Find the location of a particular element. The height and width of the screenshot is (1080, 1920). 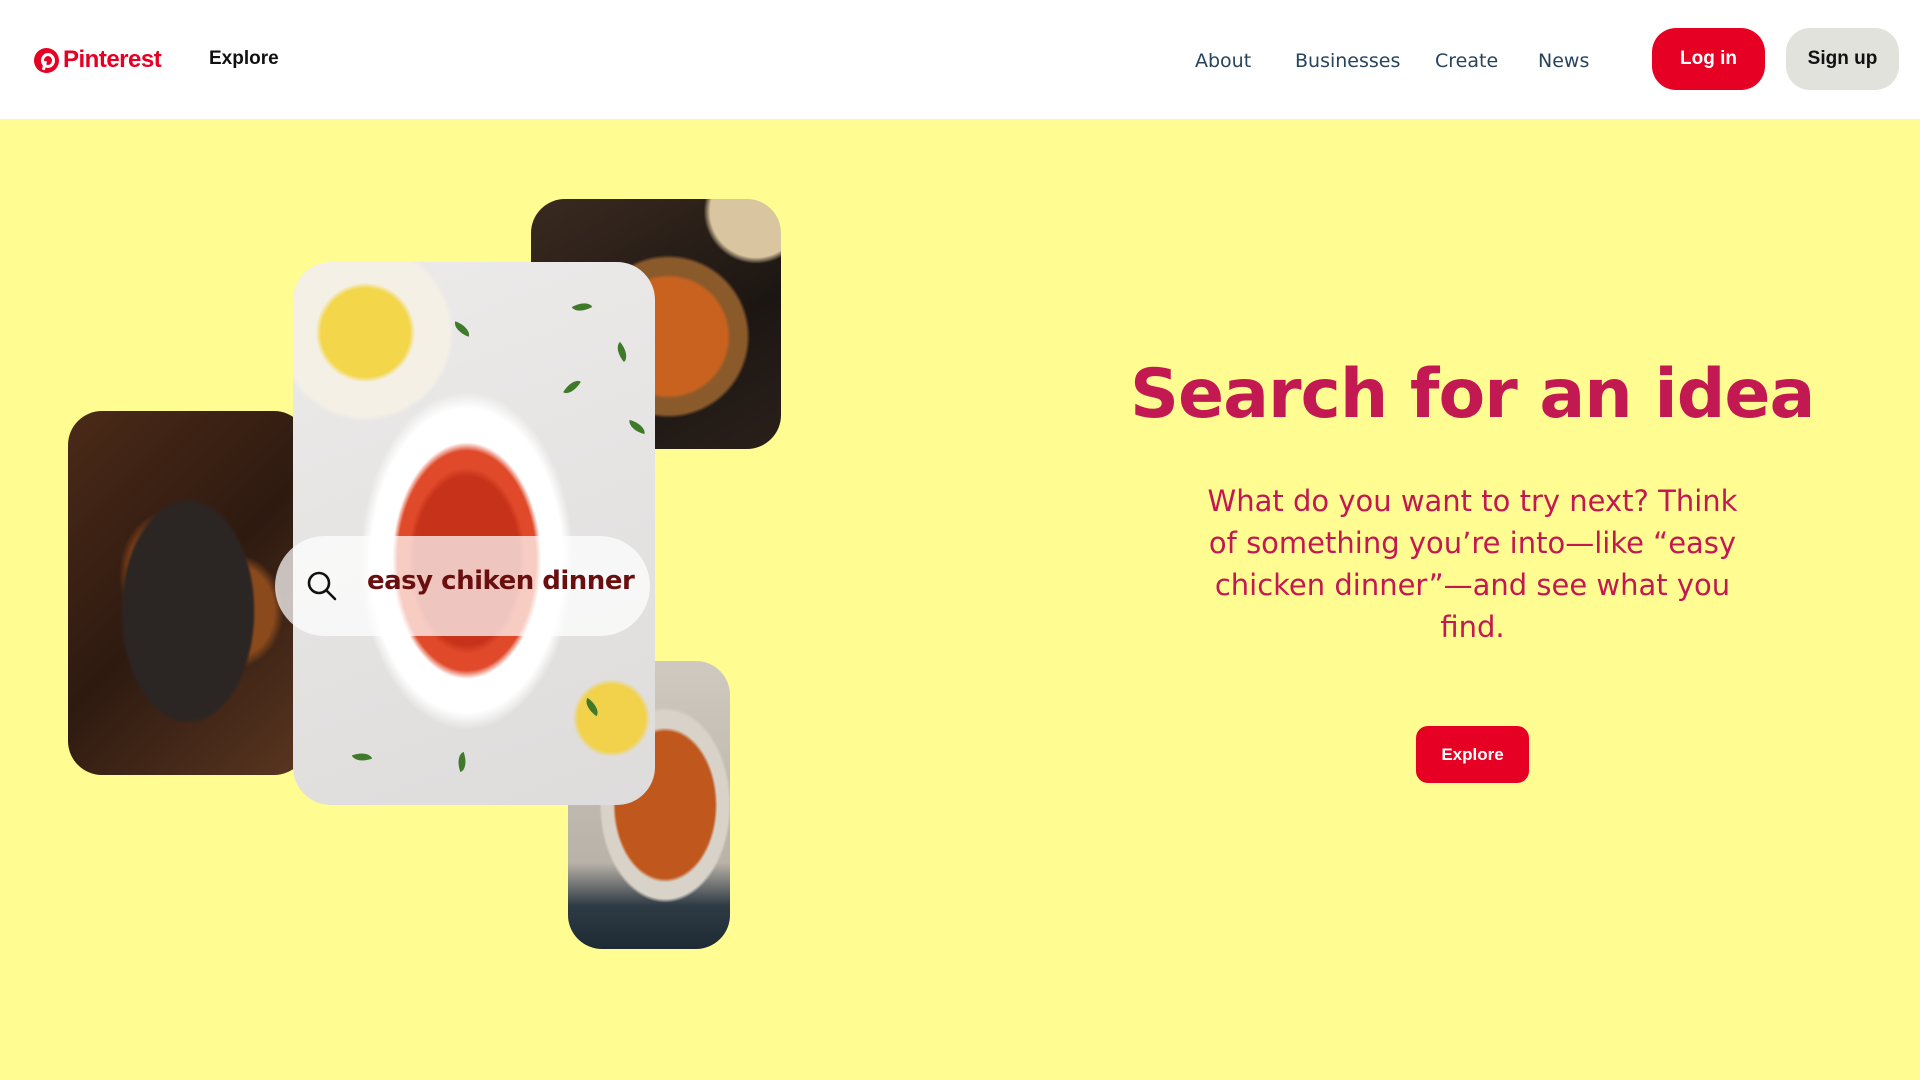

hero-explore-button: Explore is located at coordinates (1472, 754).